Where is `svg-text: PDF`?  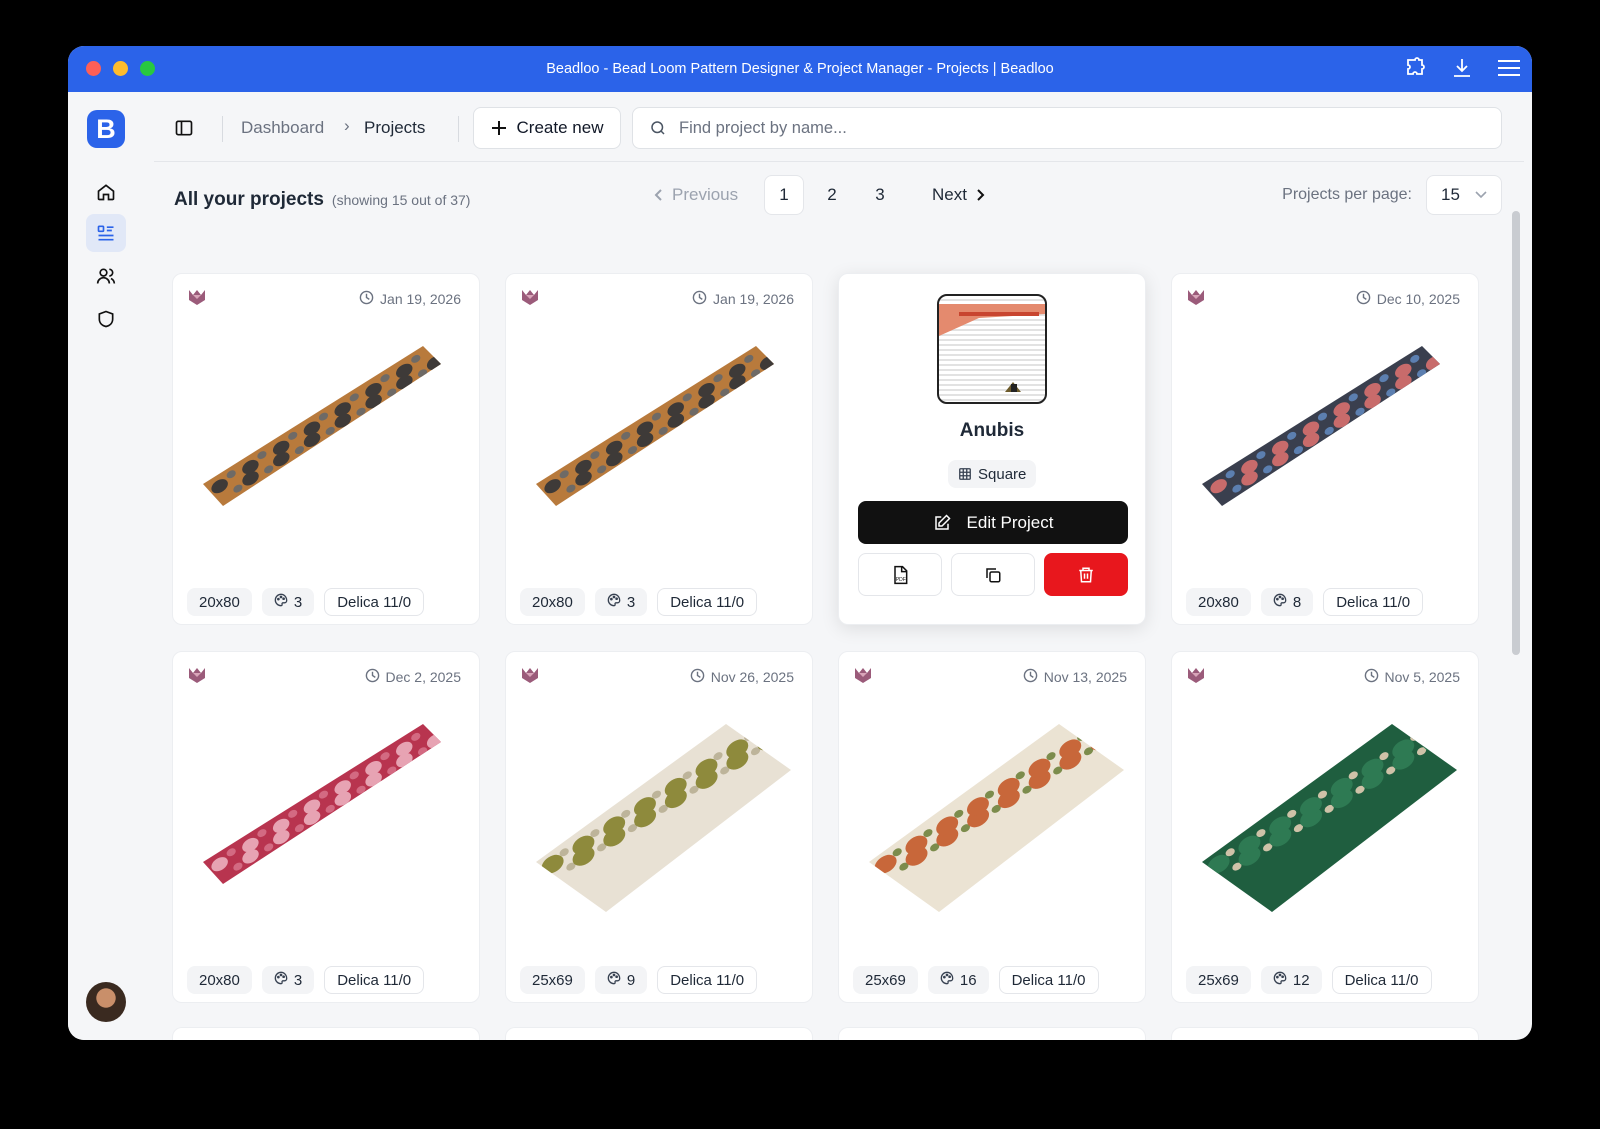
svg-text: PDF is located at coordinates (901, 579).